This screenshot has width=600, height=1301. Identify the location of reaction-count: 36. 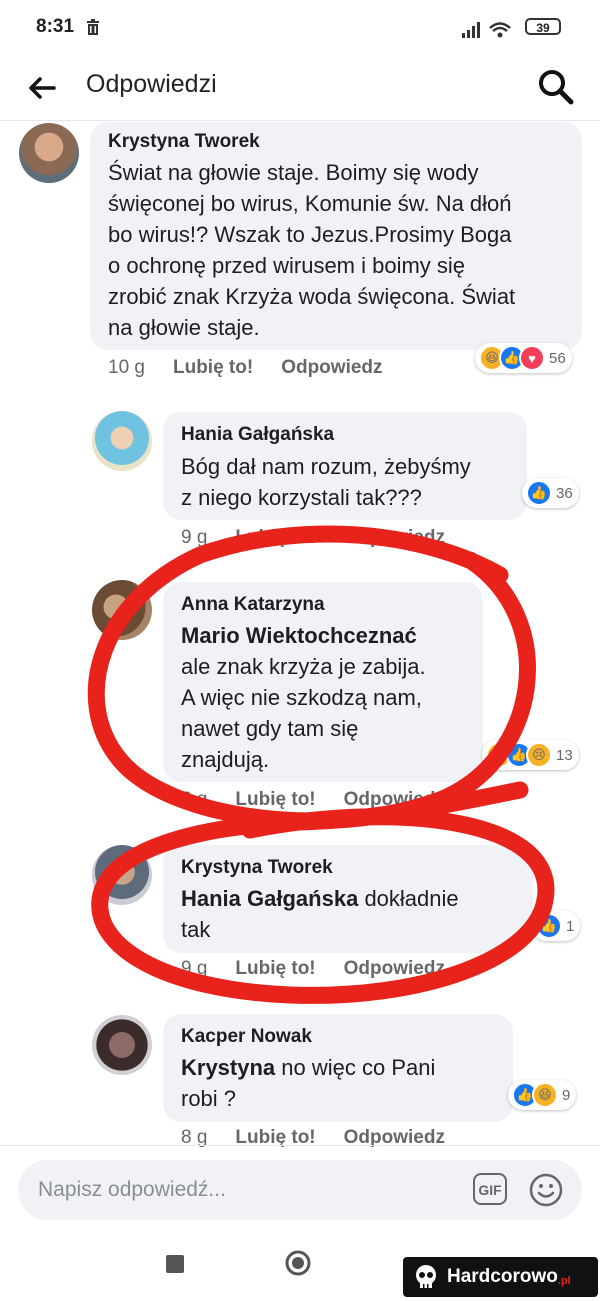
(564, 493).